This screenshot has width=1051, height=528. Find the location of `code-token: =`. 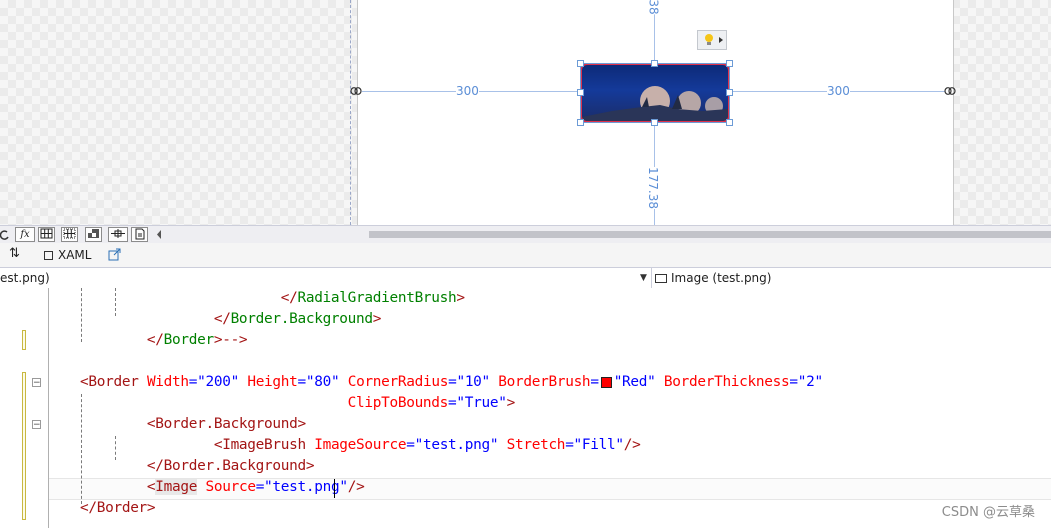

code-token: = is located at coordinates (594, 382).